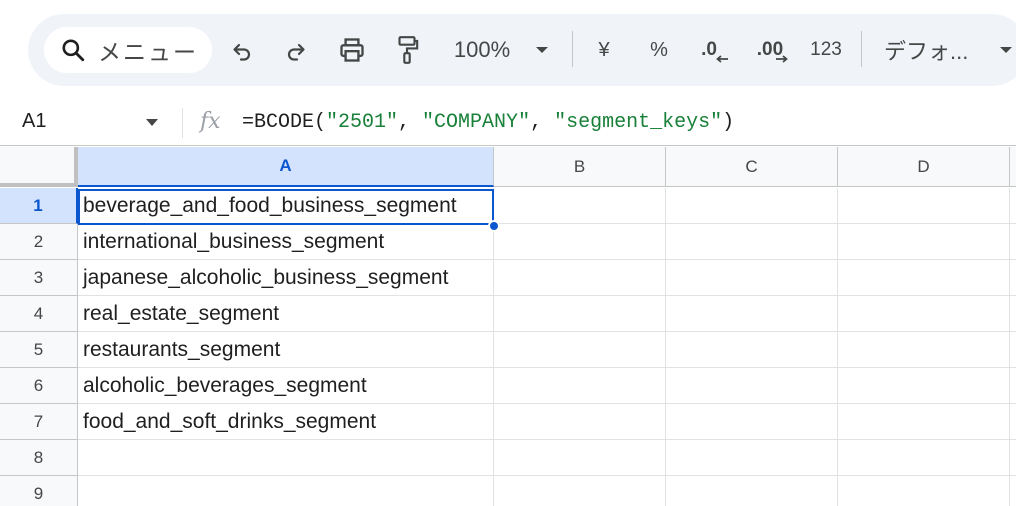 The width and height of the screenshot is (1016, 506). Describe the element at coordinates (715, 50) in the screenshot. I see `decrease-decimal-button: .0` at that location.